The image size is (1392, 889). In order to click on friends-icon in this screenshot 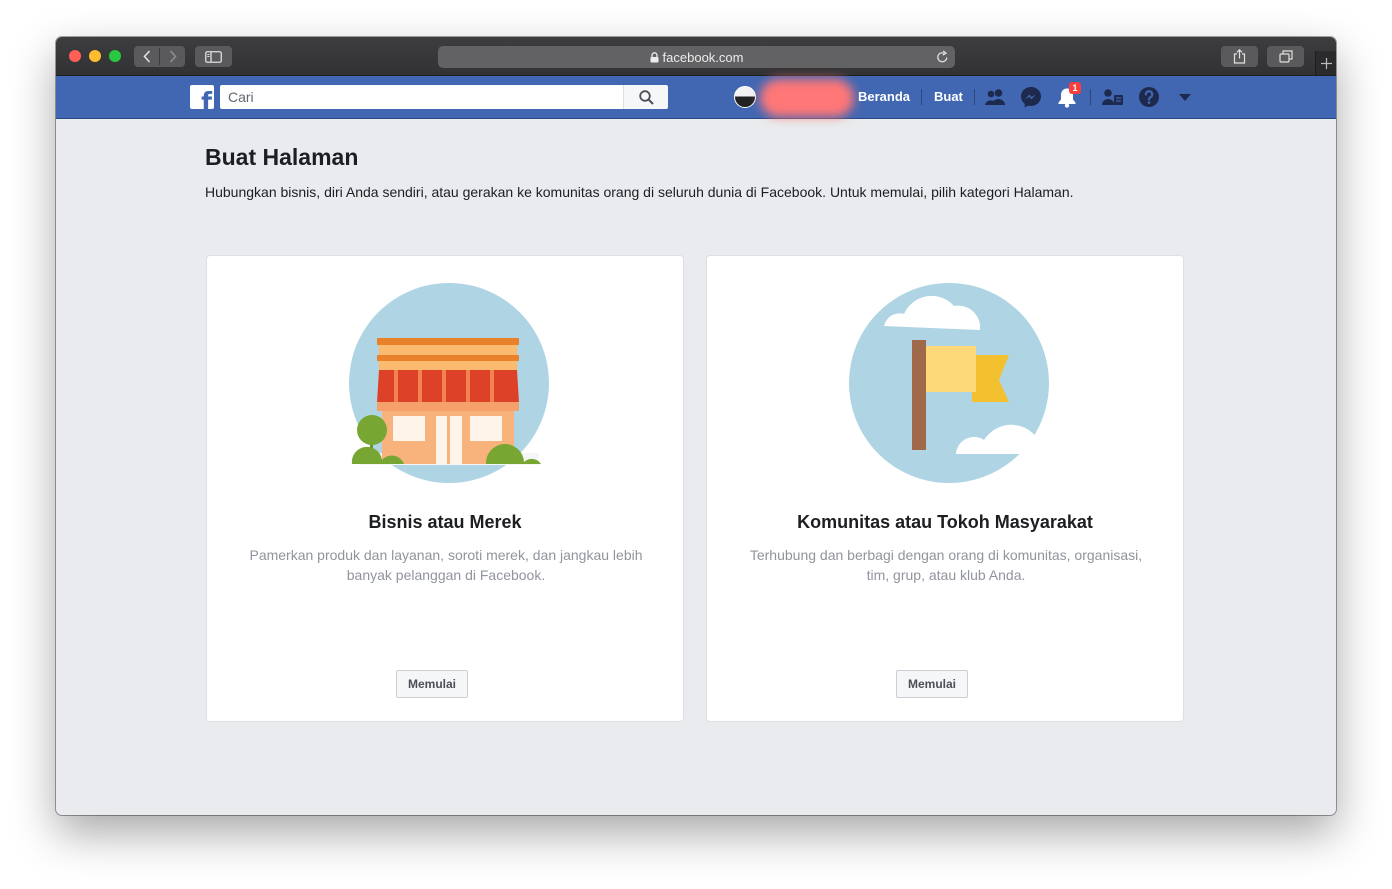, I will do `click(995, 97)`.